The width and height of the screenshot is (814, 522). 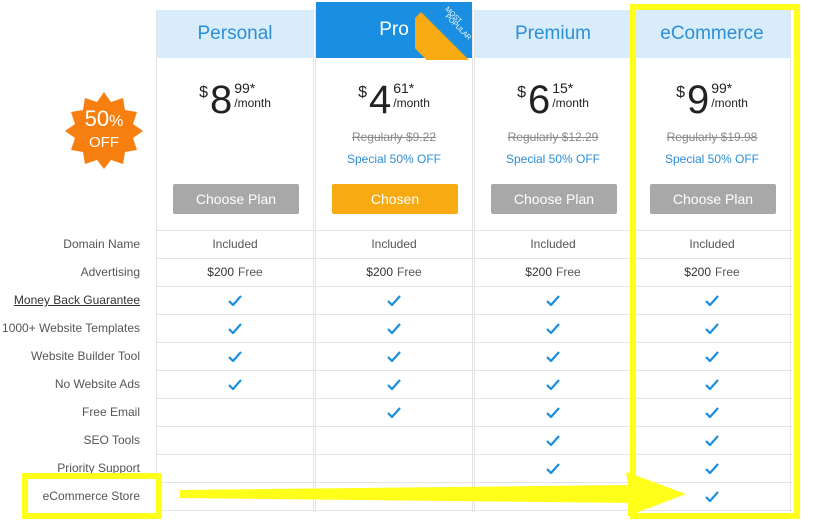 What do you see at coordinates (71, 328) in the screenshot?
I see `feature-label: 1000+ Website Templates` at bounding box center [71, 328].